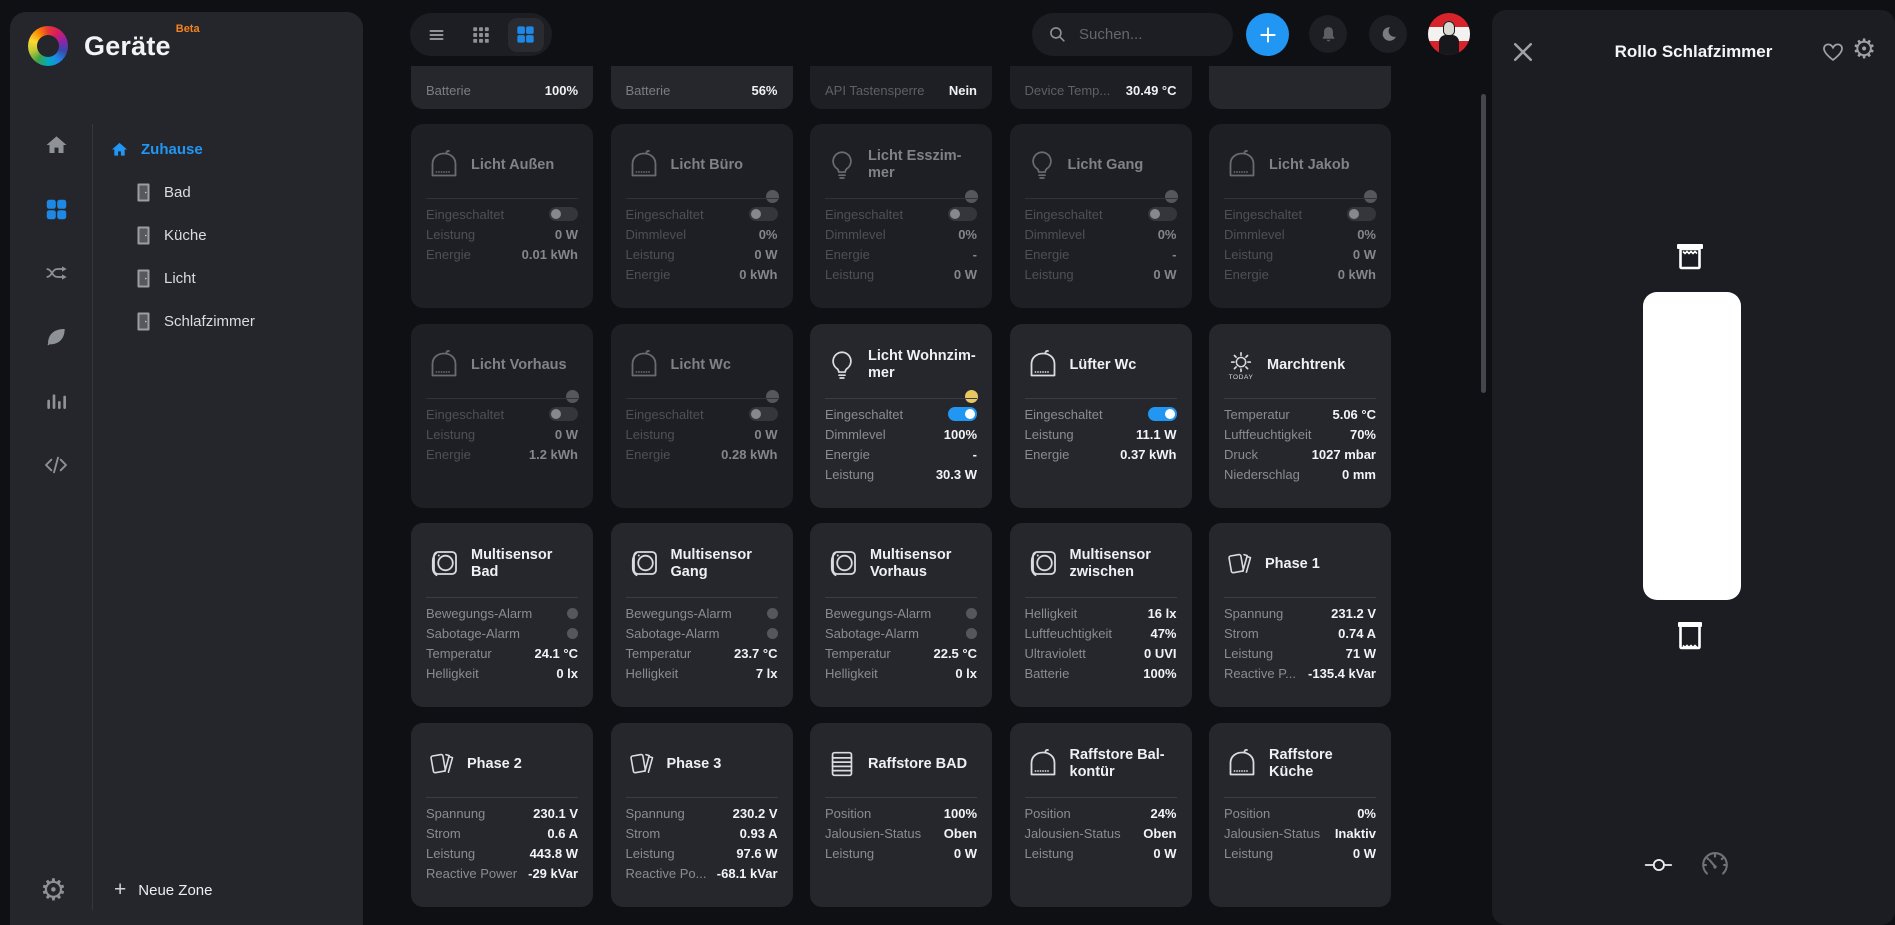  Describe the element at coordinates (1483, 243) in the screenshot. I see `scrollbar-thumb` at that location.